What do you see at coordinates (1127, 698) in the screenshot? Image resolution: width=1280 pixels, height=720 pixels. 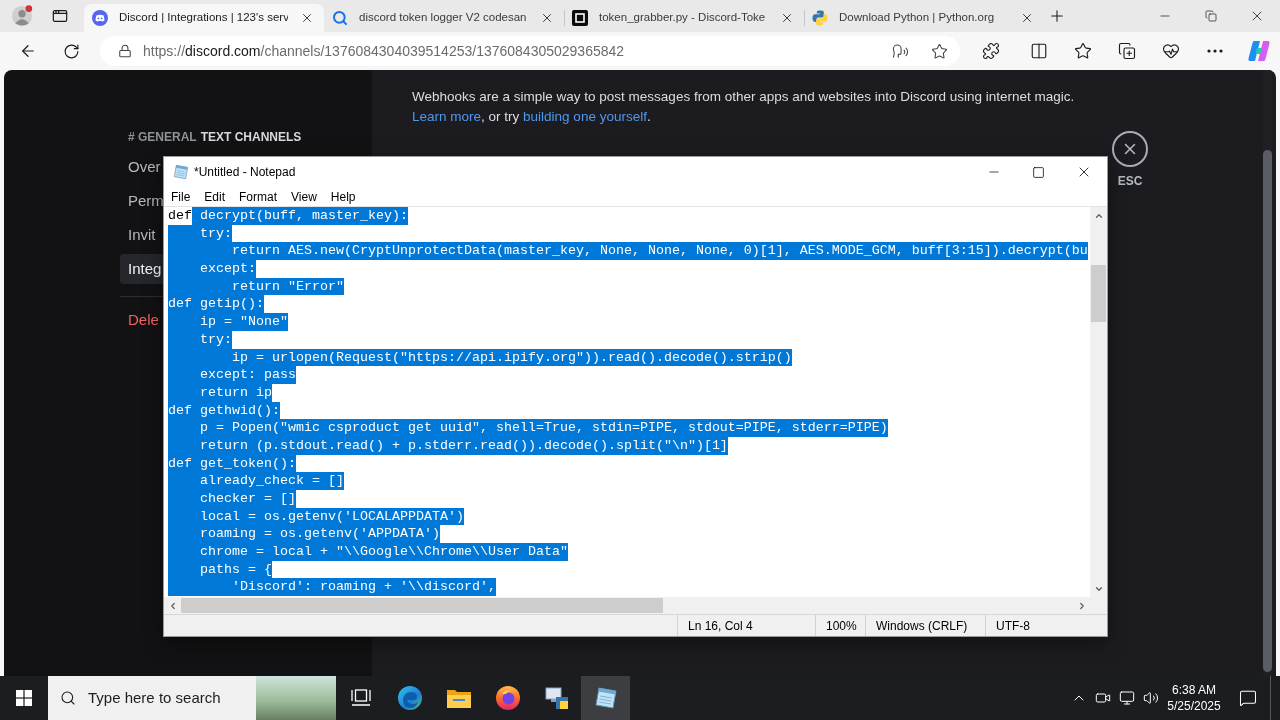 I see `monitor-icon` at bounding box center [1127, 698].